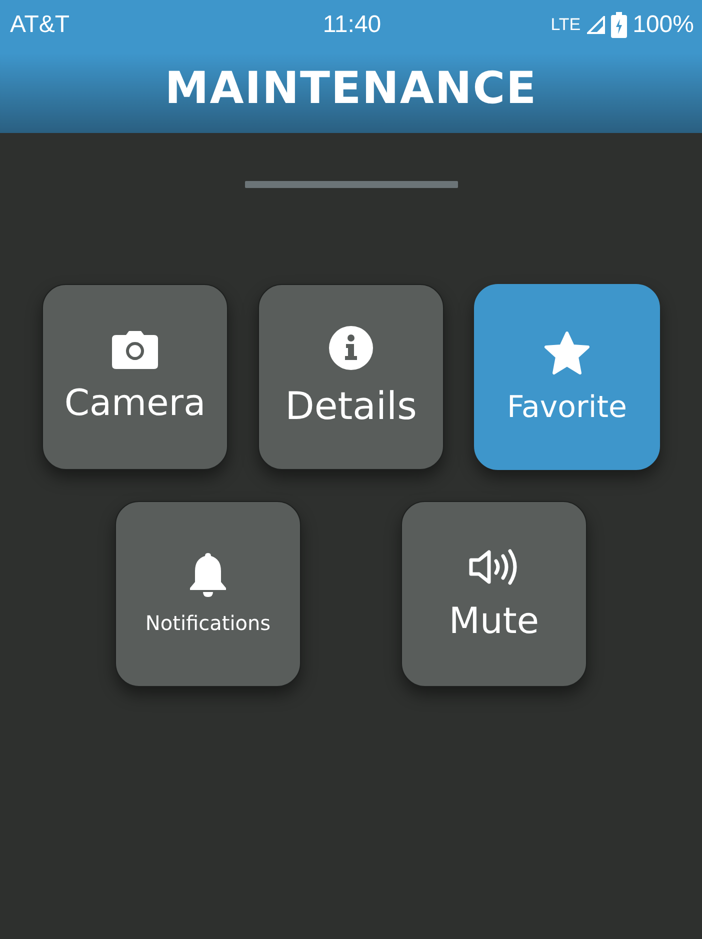 The width and height of the screenshot is (702, 939). I want to click on action-tile: Mute, so click(494, 594).